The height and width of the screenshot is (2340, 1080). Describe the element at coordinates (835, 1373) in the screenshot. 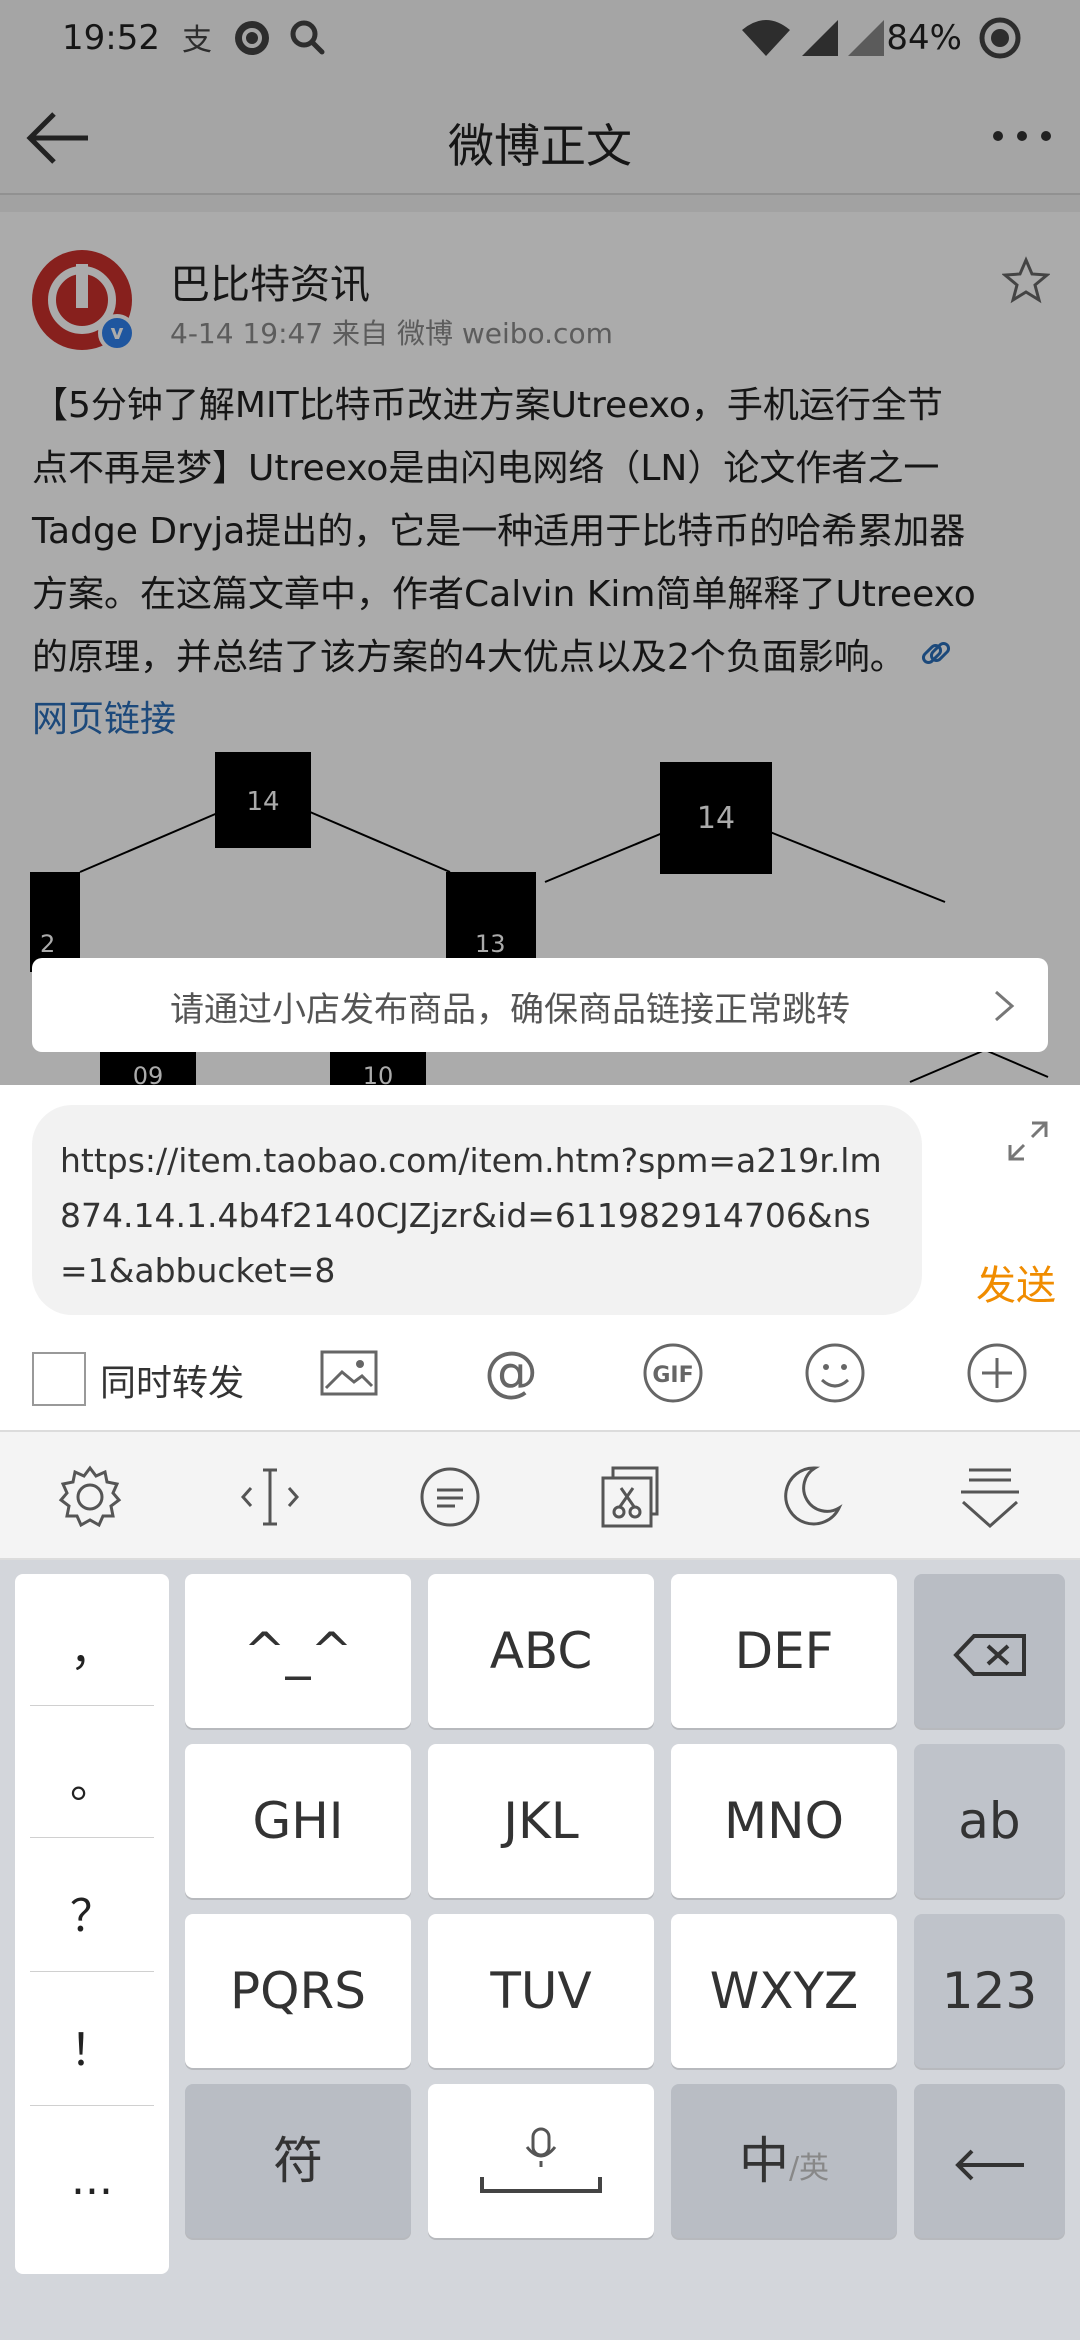

I see `emoji-icon` at that location.